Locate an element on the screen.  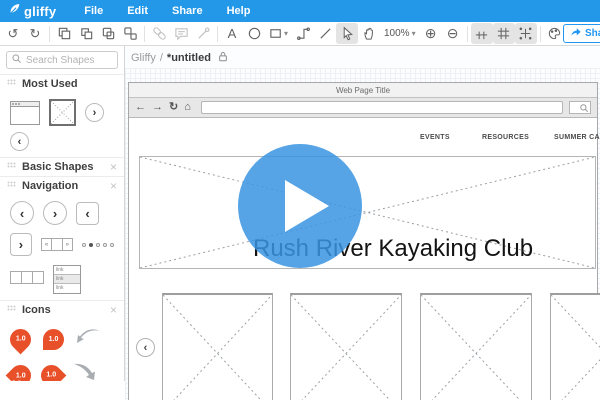
share-button: Share is located at coordinates (581, 33).